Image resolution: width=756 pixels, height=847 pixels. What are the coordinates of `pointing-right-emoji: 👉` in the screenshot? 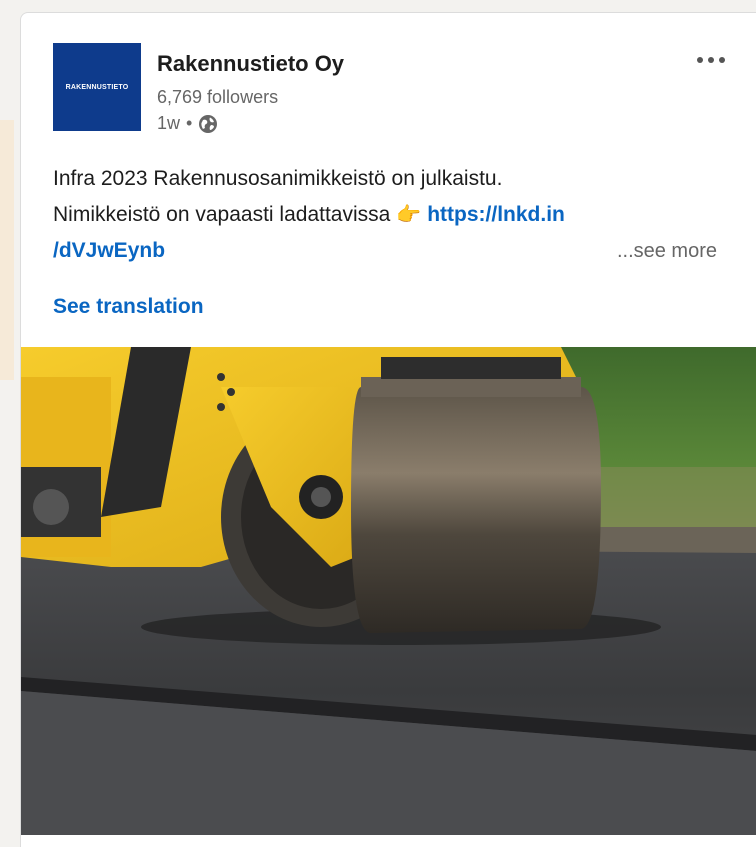 It's located at (409, 215).